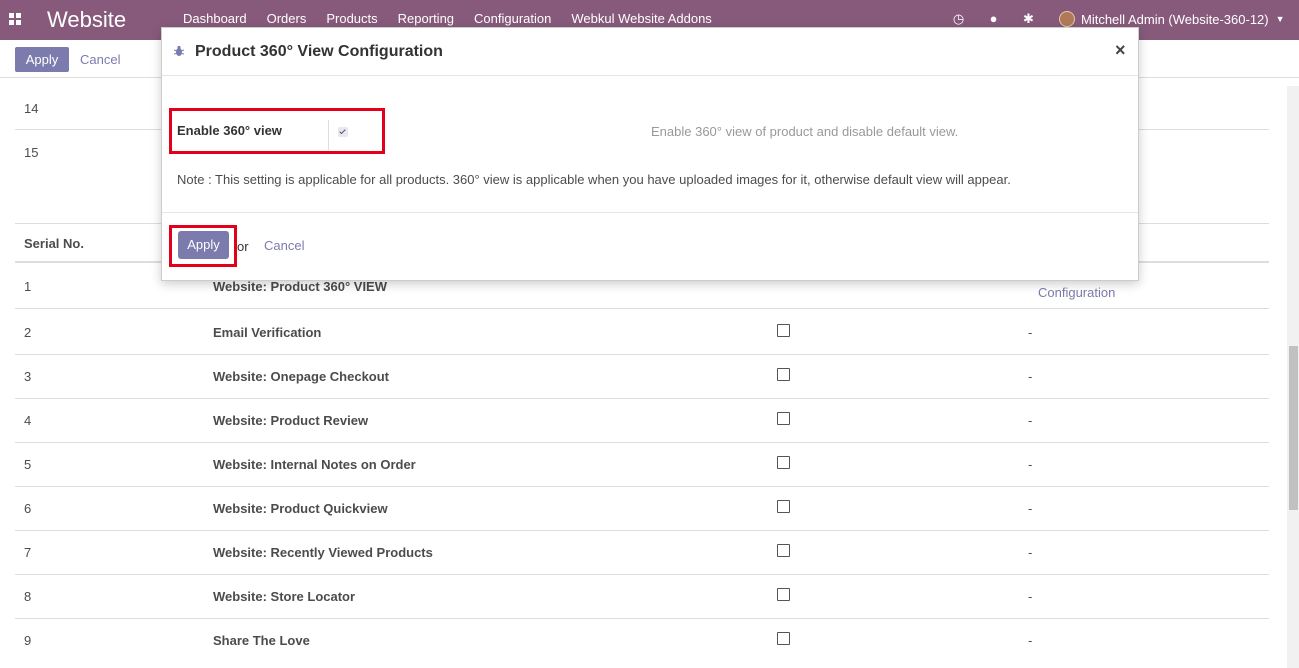 Image resolution: width=1299 pixels, height=668 pixels. Describe the element at coordinates (323, 552) in the screenshot. I see `name-cell: Website: Recently Viewed Products` at that location.